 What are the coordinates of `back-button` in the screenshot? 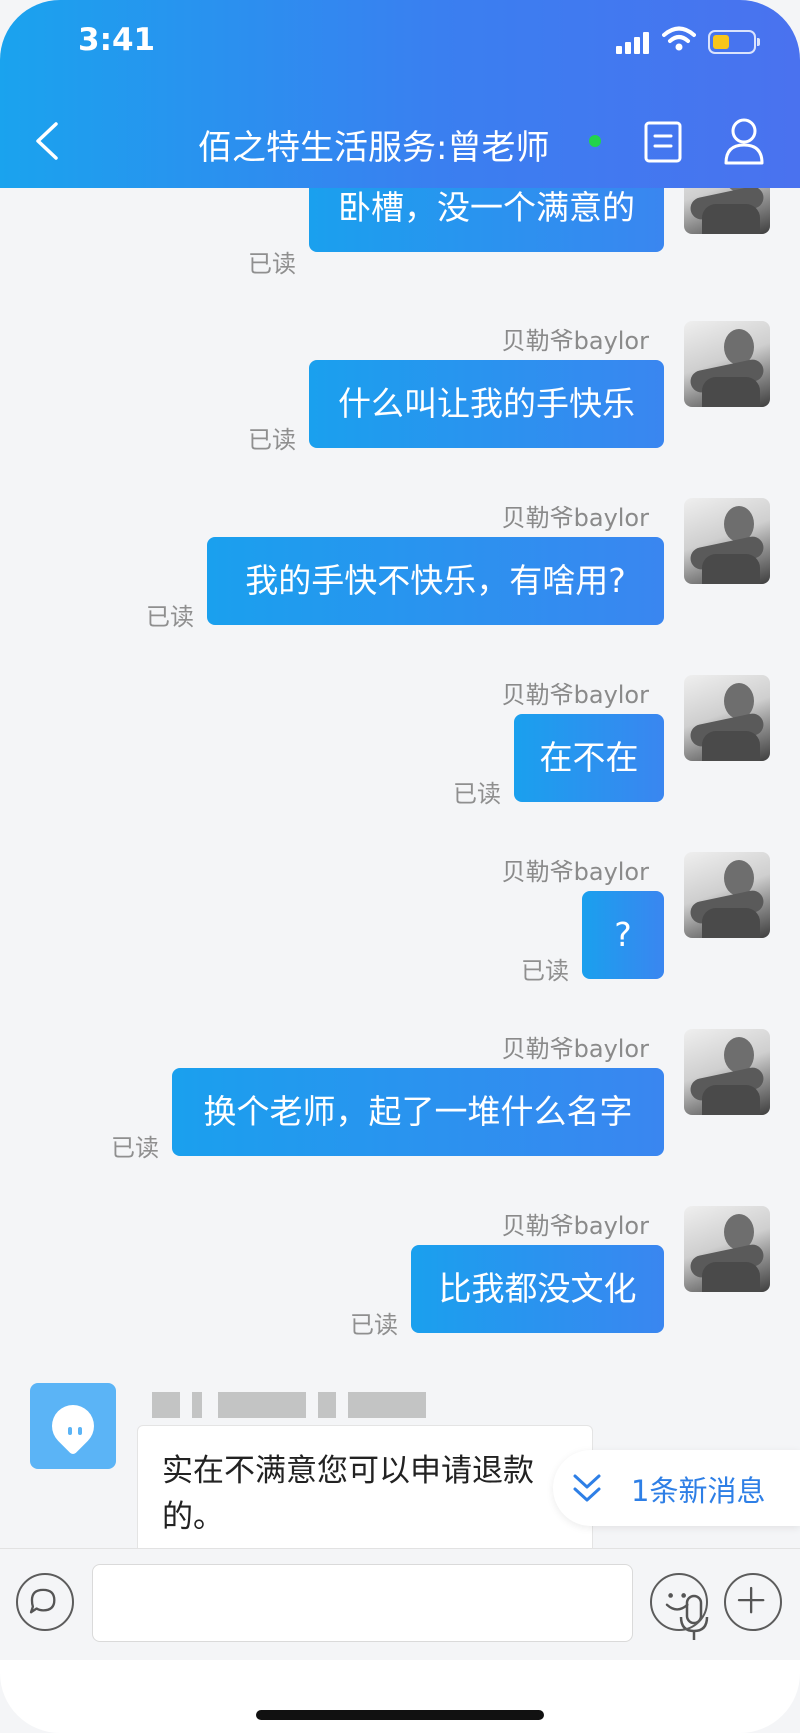 It's located at (48, 141).